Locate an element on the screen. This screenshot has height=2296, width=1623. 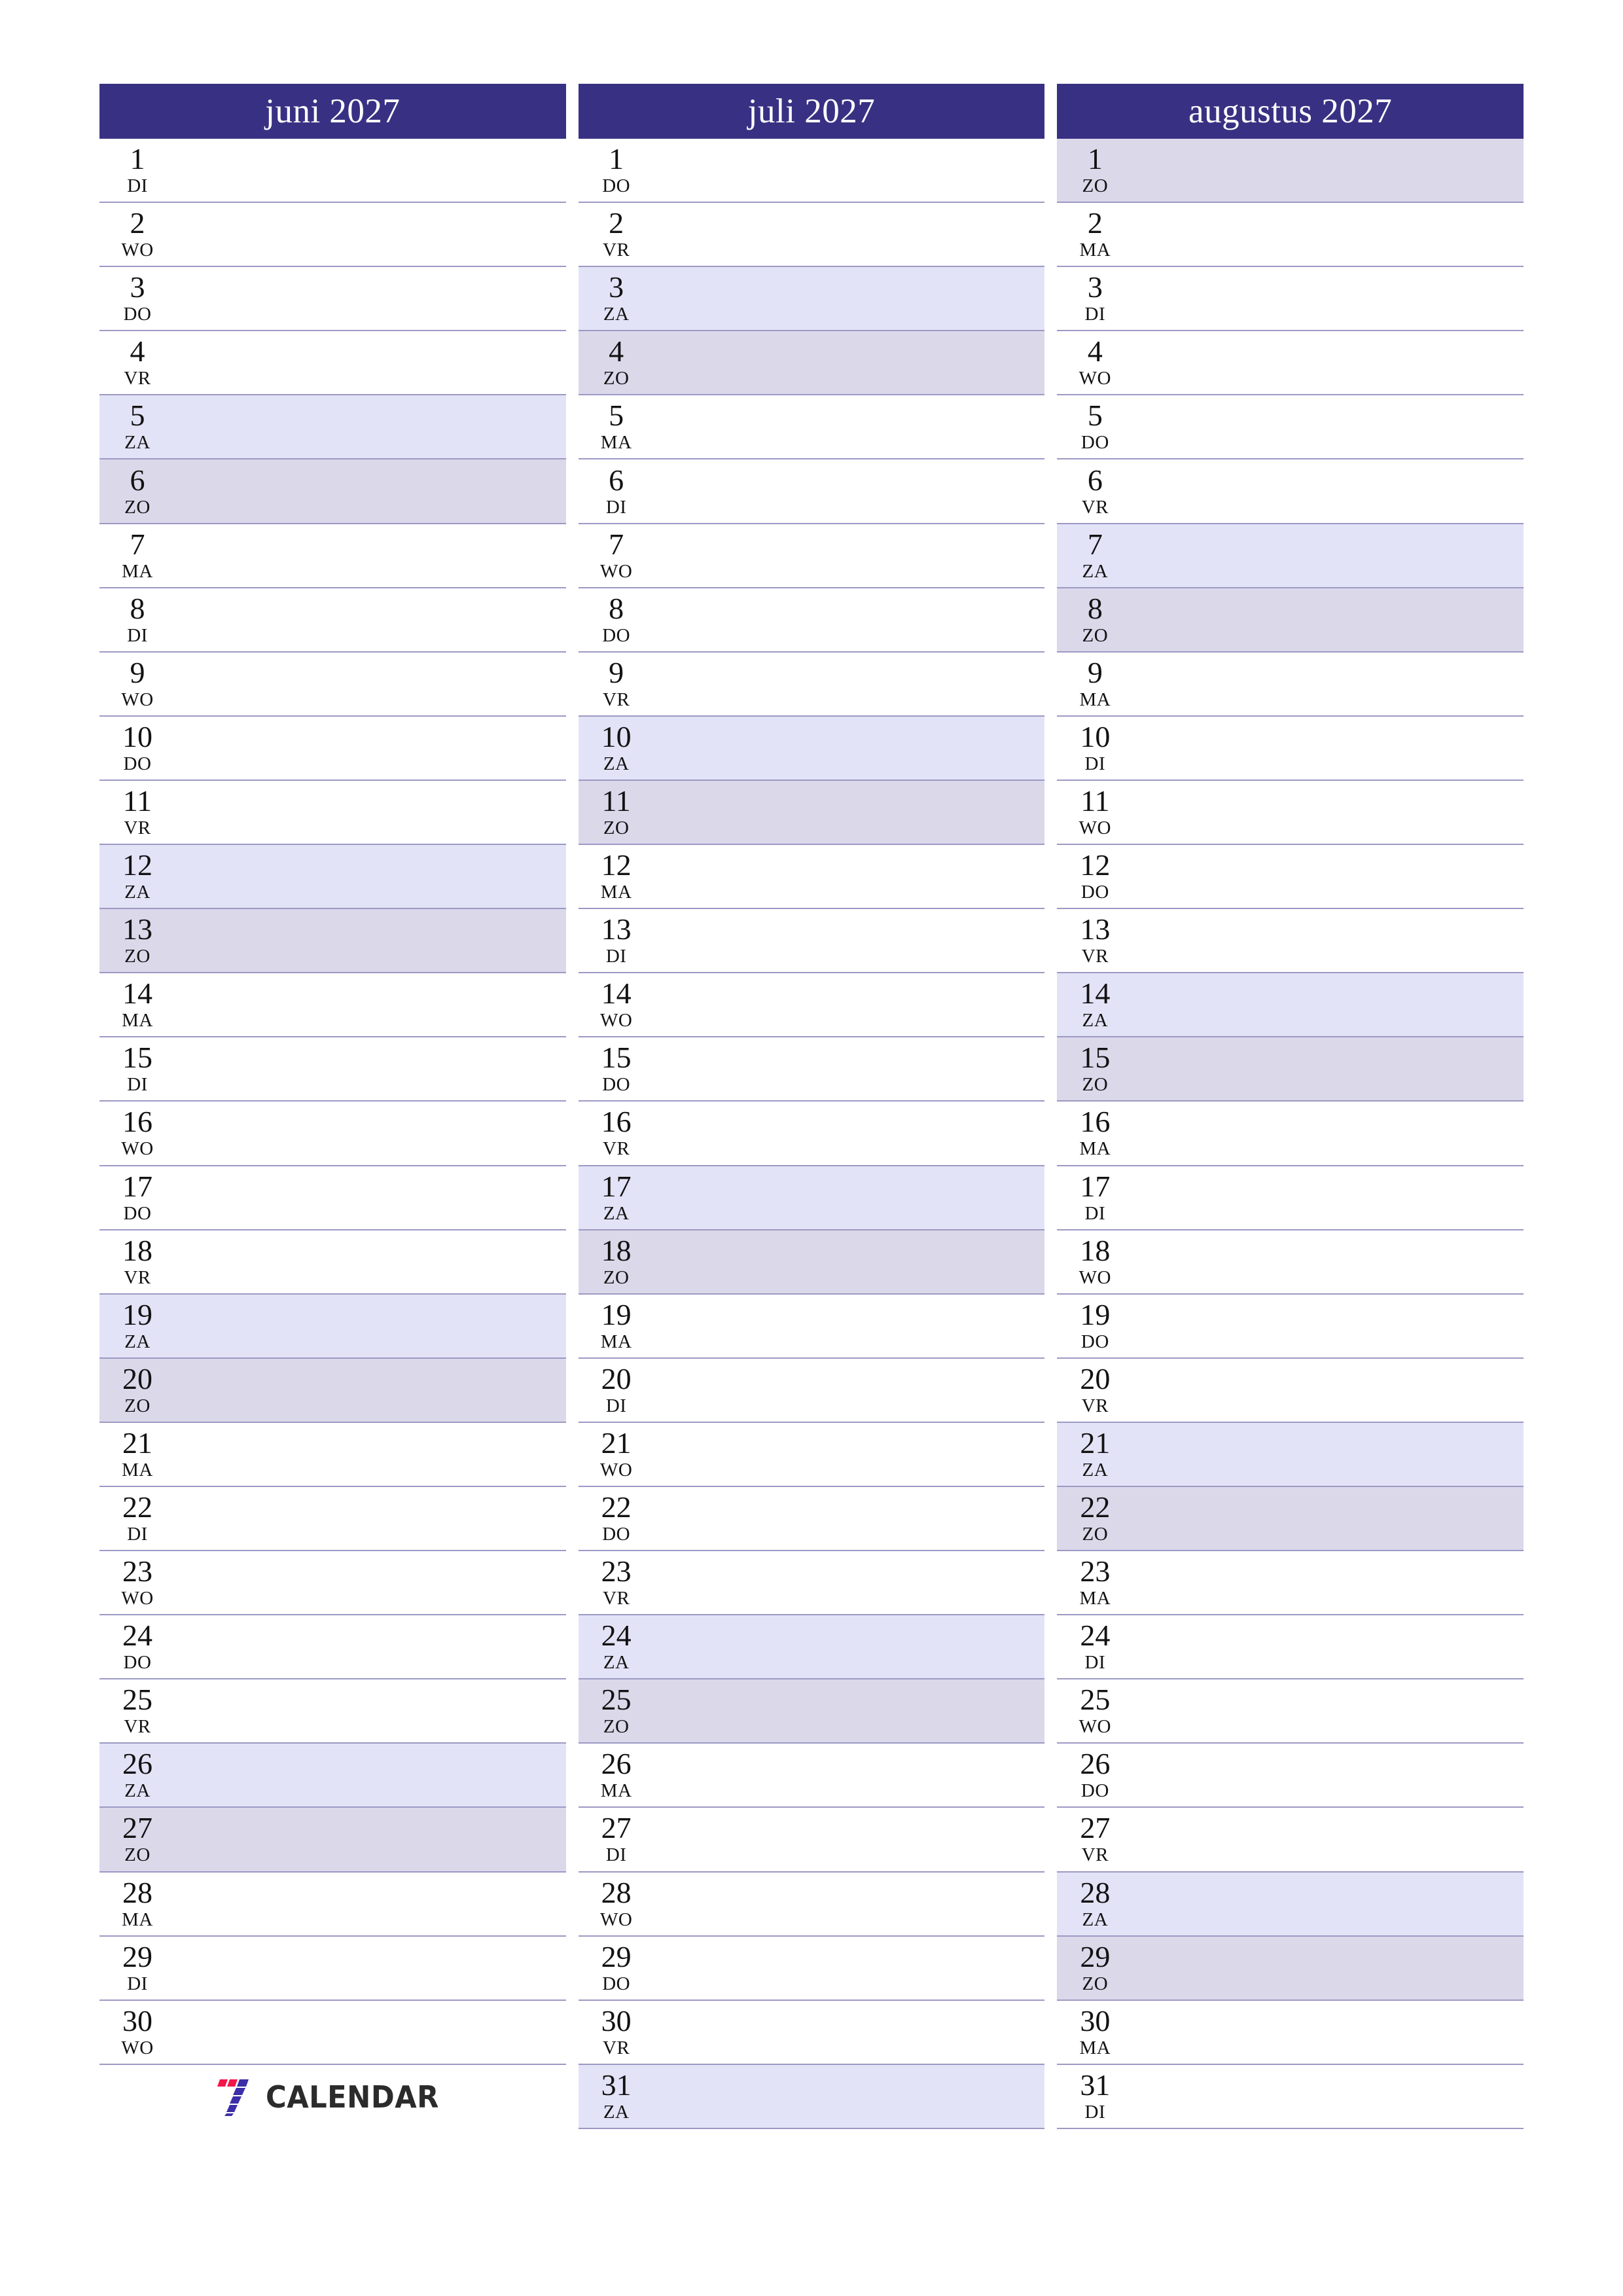
day-row: 21 WO is located at coordinates (811, 1454).